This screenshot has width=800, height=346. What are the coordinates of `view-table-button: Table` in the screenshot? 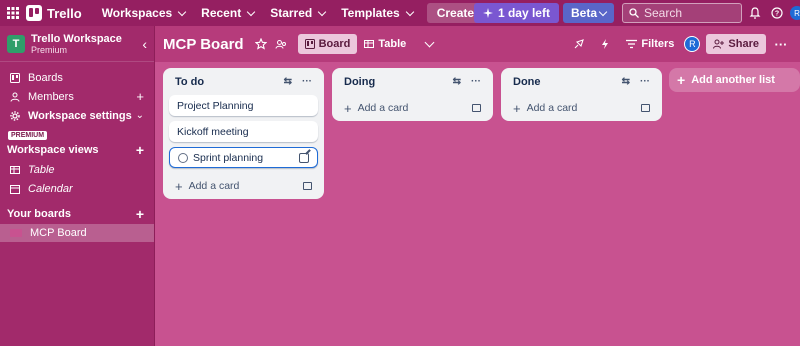 It's located at (385, 44).